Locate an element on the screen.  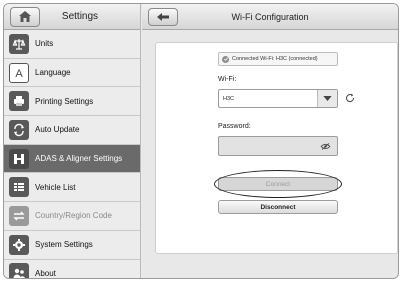
sidebar-item-adas-aligner-settings: ADAS & Aligner Settings is located at coordinates (72, 159).